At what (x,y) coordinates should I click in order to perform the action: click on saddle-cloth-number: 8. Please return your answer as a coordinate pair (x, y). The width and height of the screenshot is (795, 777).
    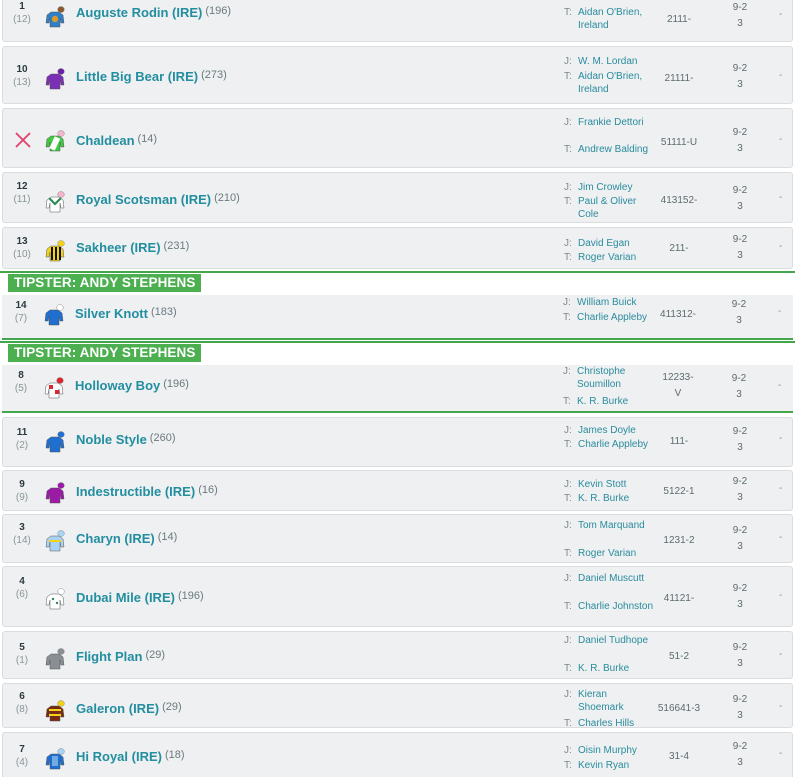
    Looking at the image, I should click on (21, 375).